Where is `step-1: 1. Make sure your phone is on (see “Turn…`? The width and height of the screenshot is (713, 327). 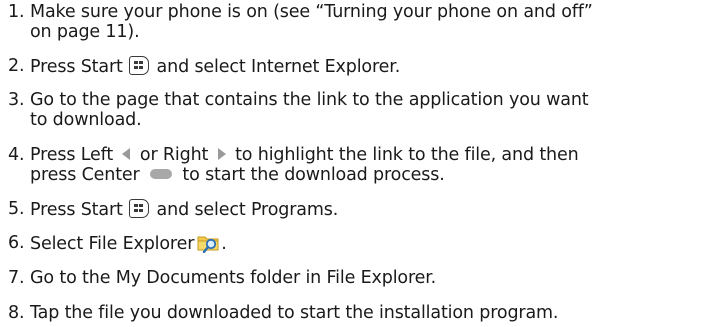 step-1: 1. Make sure your phone is on (see “Turn… is located at coordinates (356, 22).